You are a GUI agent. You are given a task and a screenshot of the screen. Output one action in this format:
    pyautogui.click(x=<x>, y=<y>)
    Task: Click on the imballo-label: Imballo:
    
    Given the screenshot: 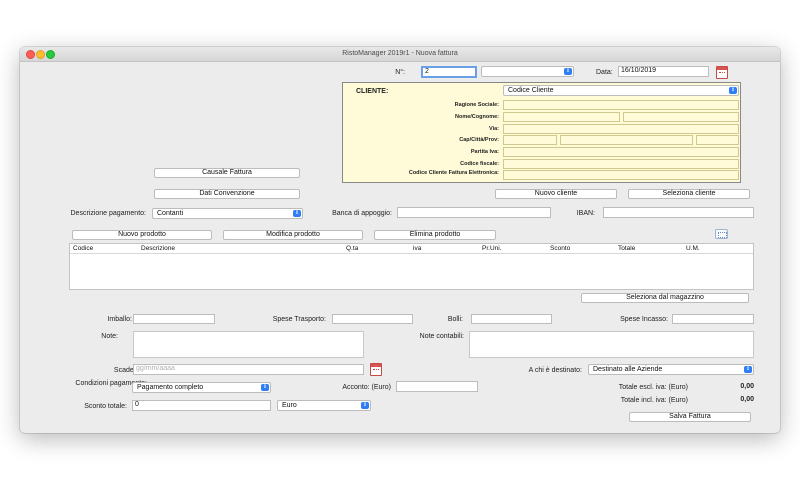 What is the action you would take?
    pyautogui.click(x=119, y=319)
    